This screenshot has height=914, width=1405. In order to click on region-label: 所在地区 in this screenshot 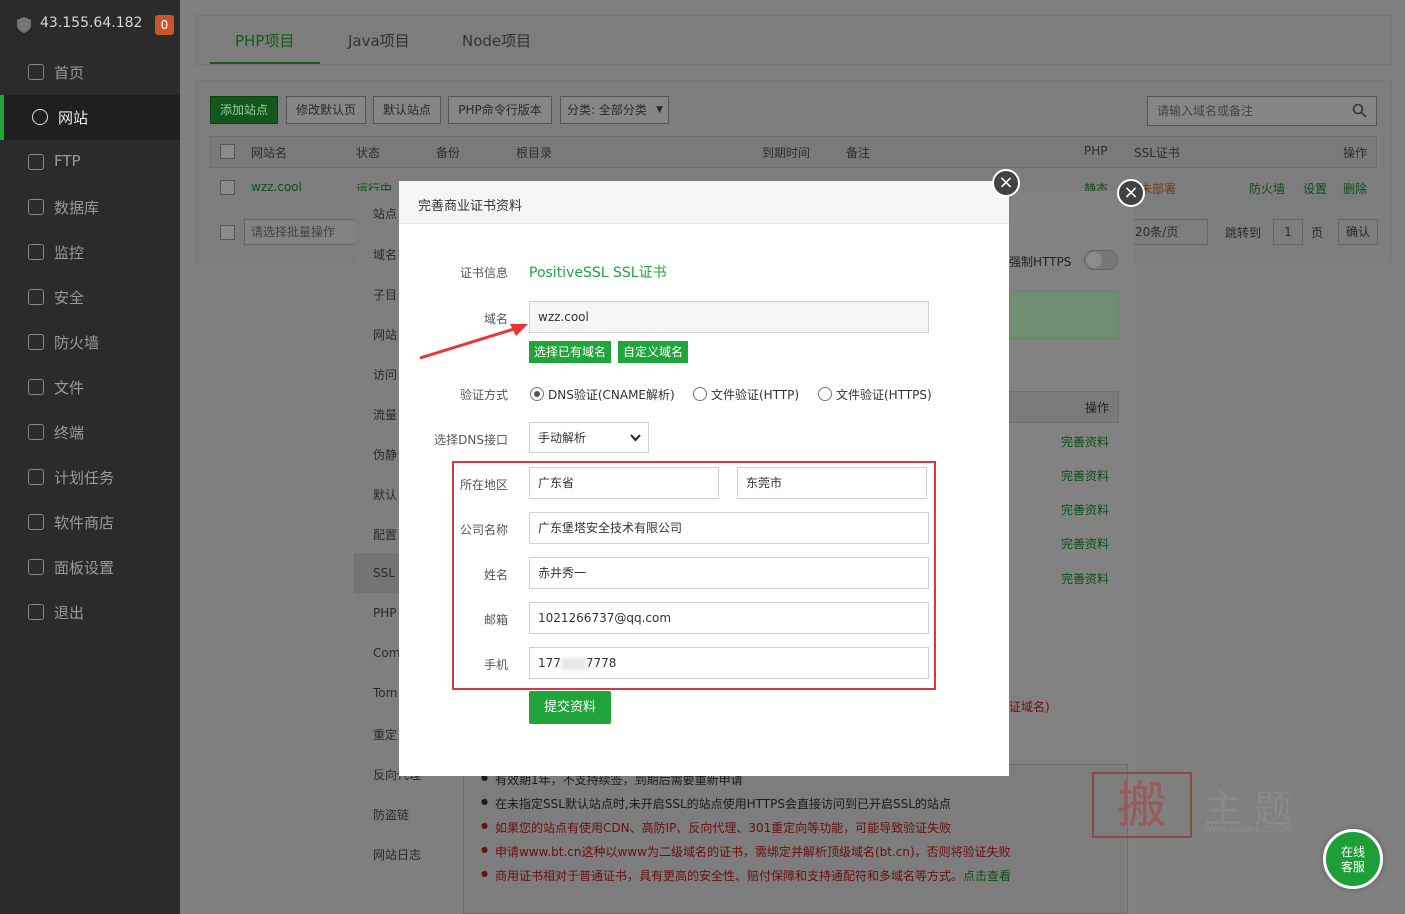, I will do `click(483, 485)`.